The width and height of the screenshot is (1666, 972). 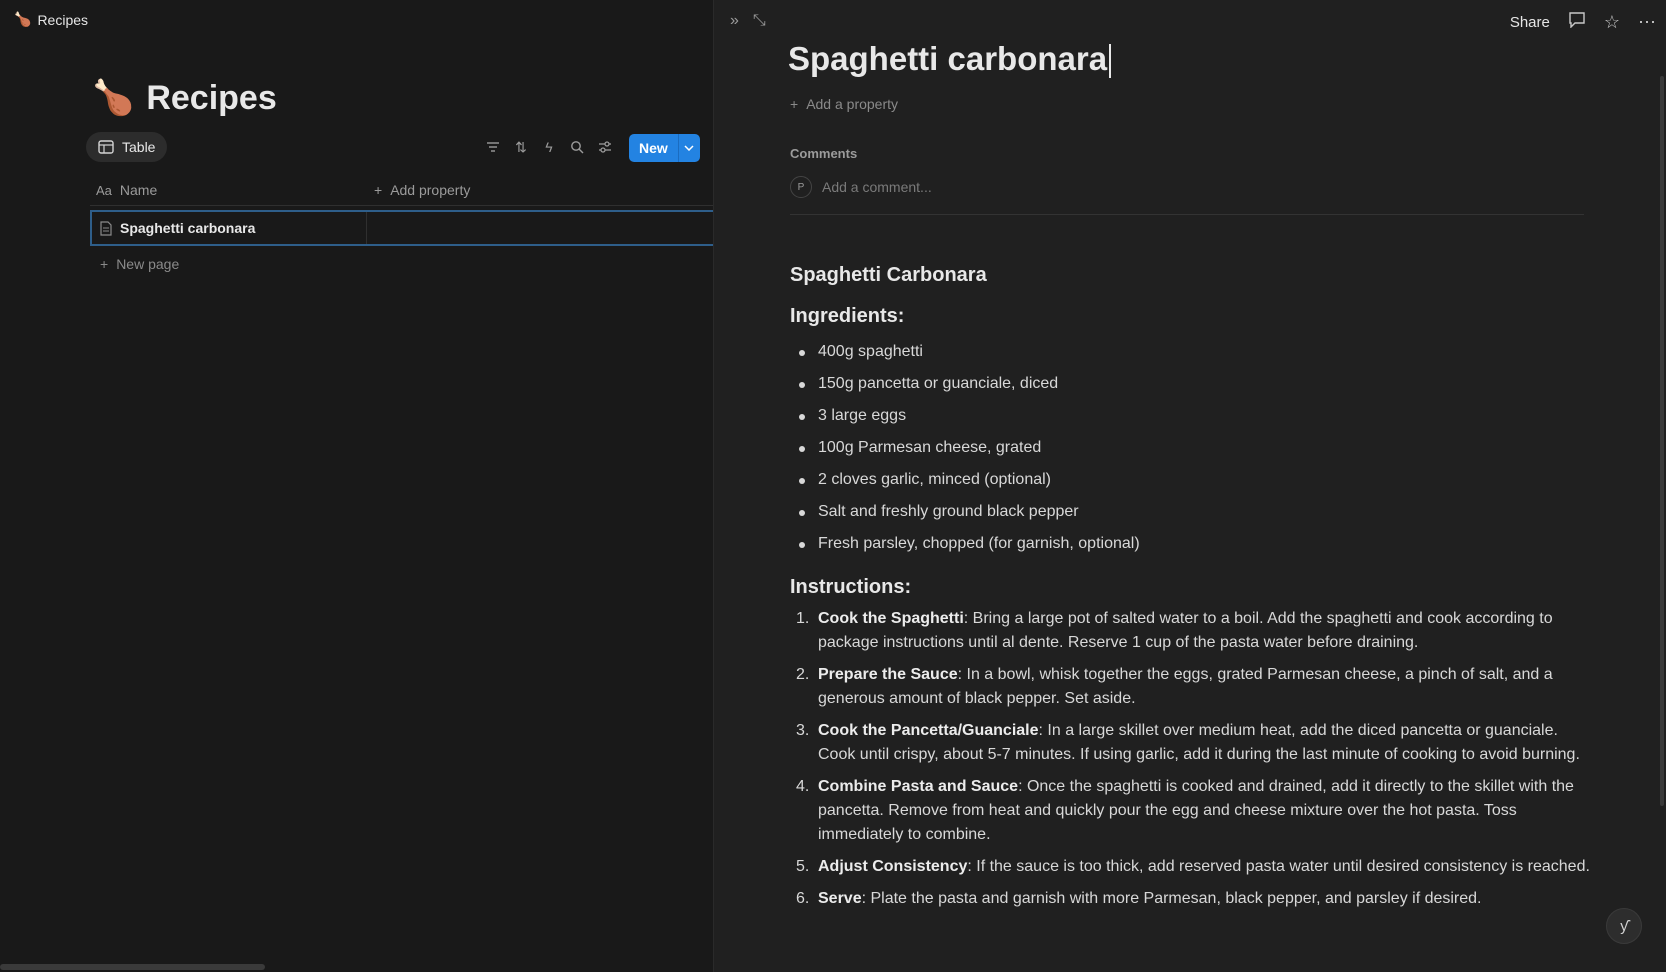 I want to click on list-item: 400g spaghetti, so click(x=1190, y=352).